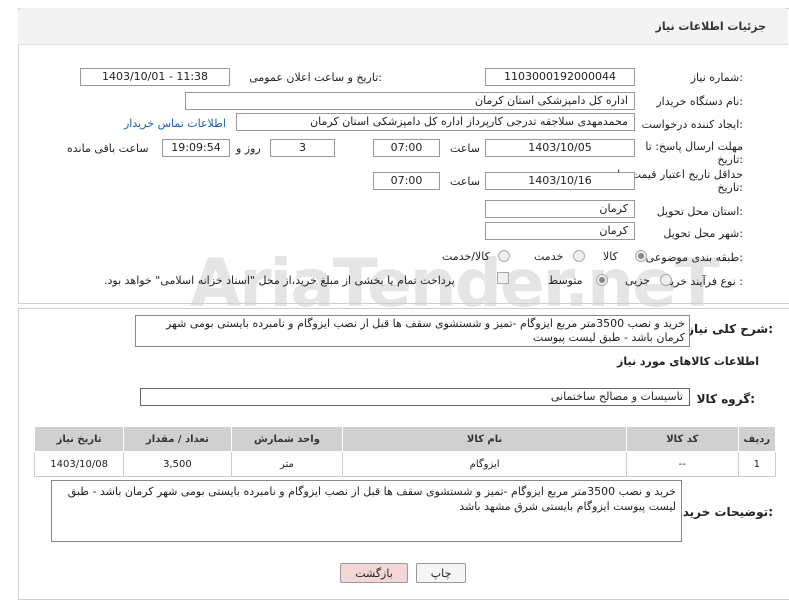 This screenshot has height=600, width=789. What do you see at coordinates (108, 148) in the screenshot?
I see `remain-label: ساعت باقی مانده` at bounding box center [108, 148].